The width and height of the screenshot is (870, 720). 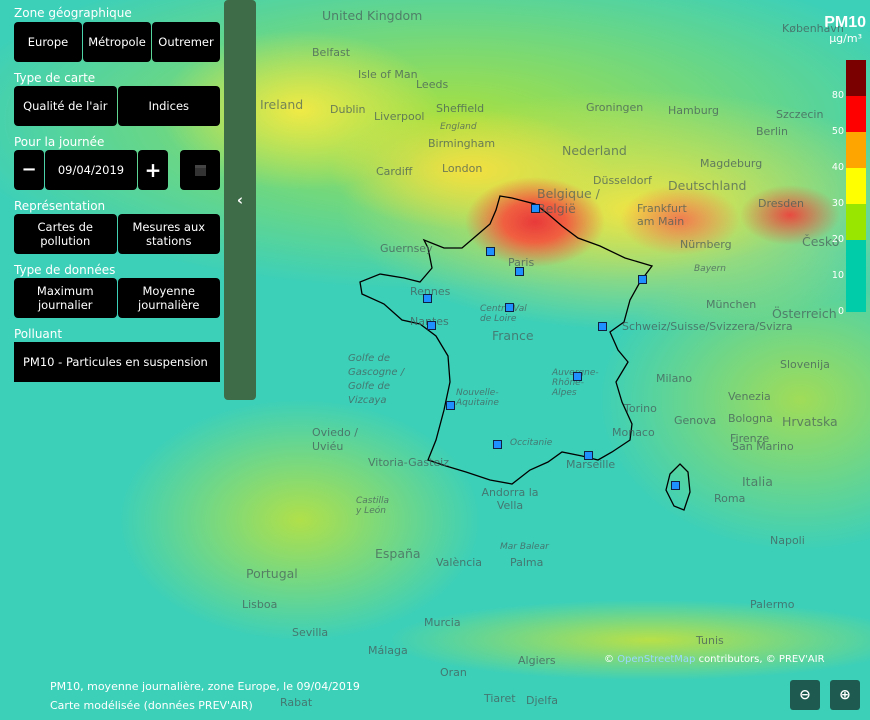 I want to click on legend-unit: µg/m³, so click(x=845, y=38).